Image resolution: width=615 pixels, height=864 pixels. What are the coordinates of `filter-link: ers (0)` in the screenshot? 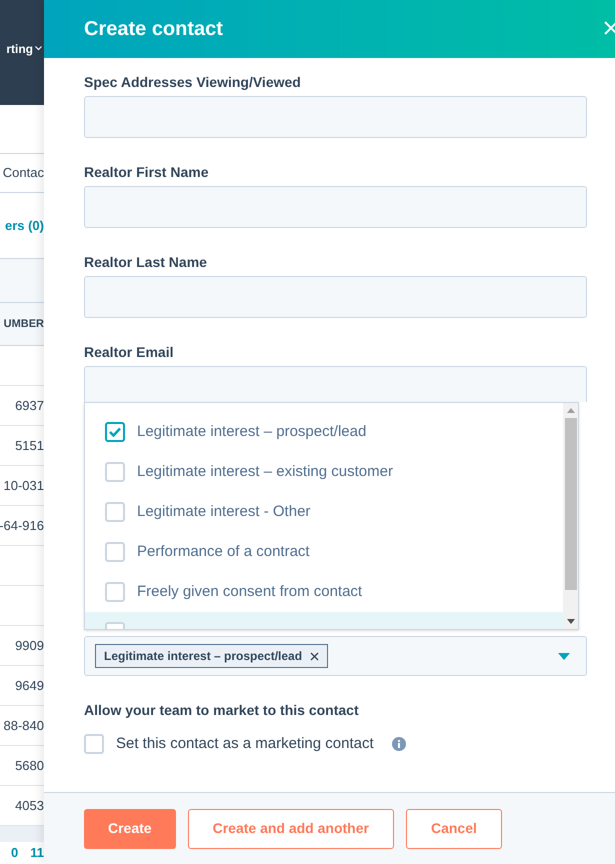 It's located at (24, 226).